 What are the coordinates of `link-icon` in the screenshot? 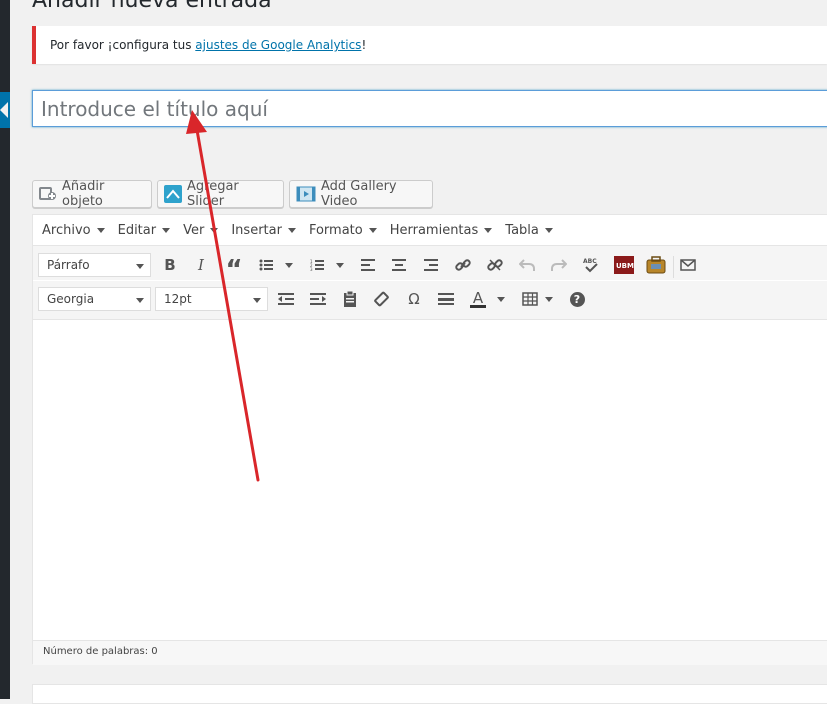 It's located at (463, 265).